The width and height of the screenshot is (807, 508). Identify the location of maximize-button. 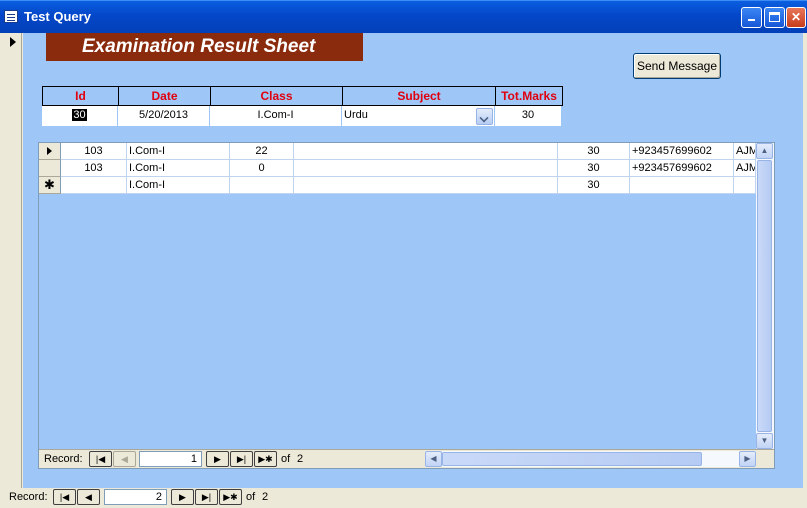
(774, 17).